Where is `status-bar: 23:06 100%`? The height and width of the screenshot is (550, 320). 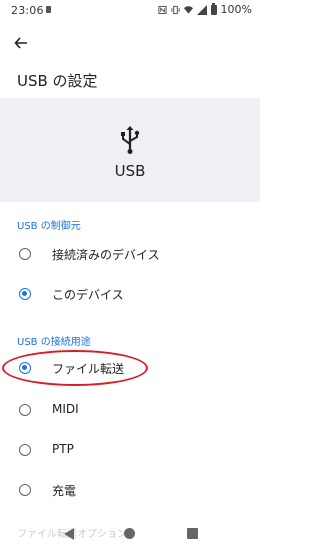
status-bar: 23:06 100% is located at coordinates (130, 11).